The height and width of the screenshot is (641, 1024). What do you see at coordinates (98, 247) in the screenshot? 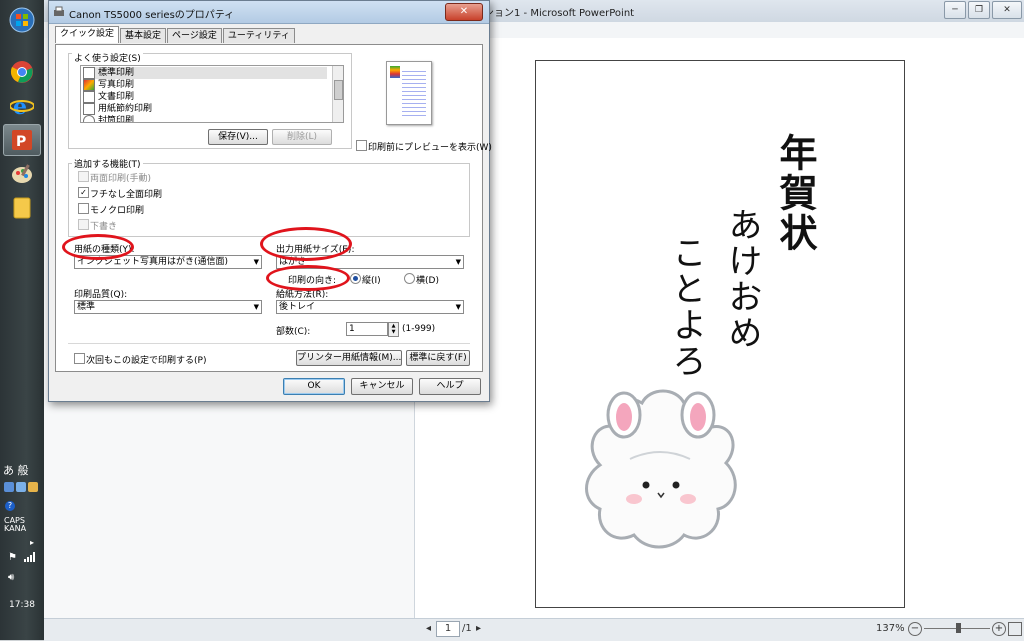
I see `annotation-oval` at bounding box center [98, 247].